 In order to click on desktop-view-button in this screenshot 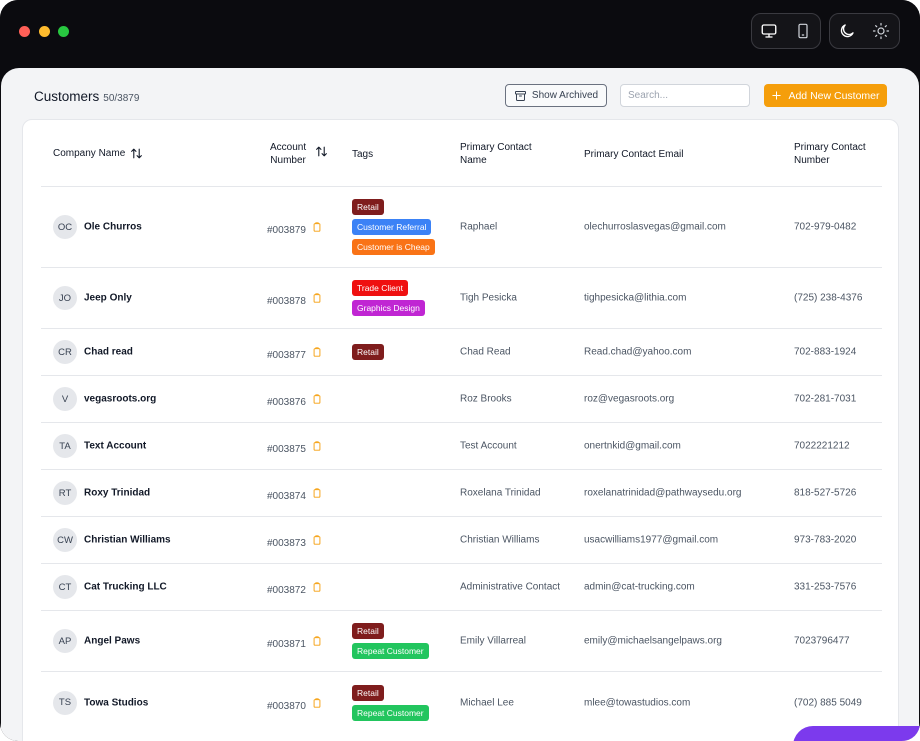, I will do `click(769, 31)`.